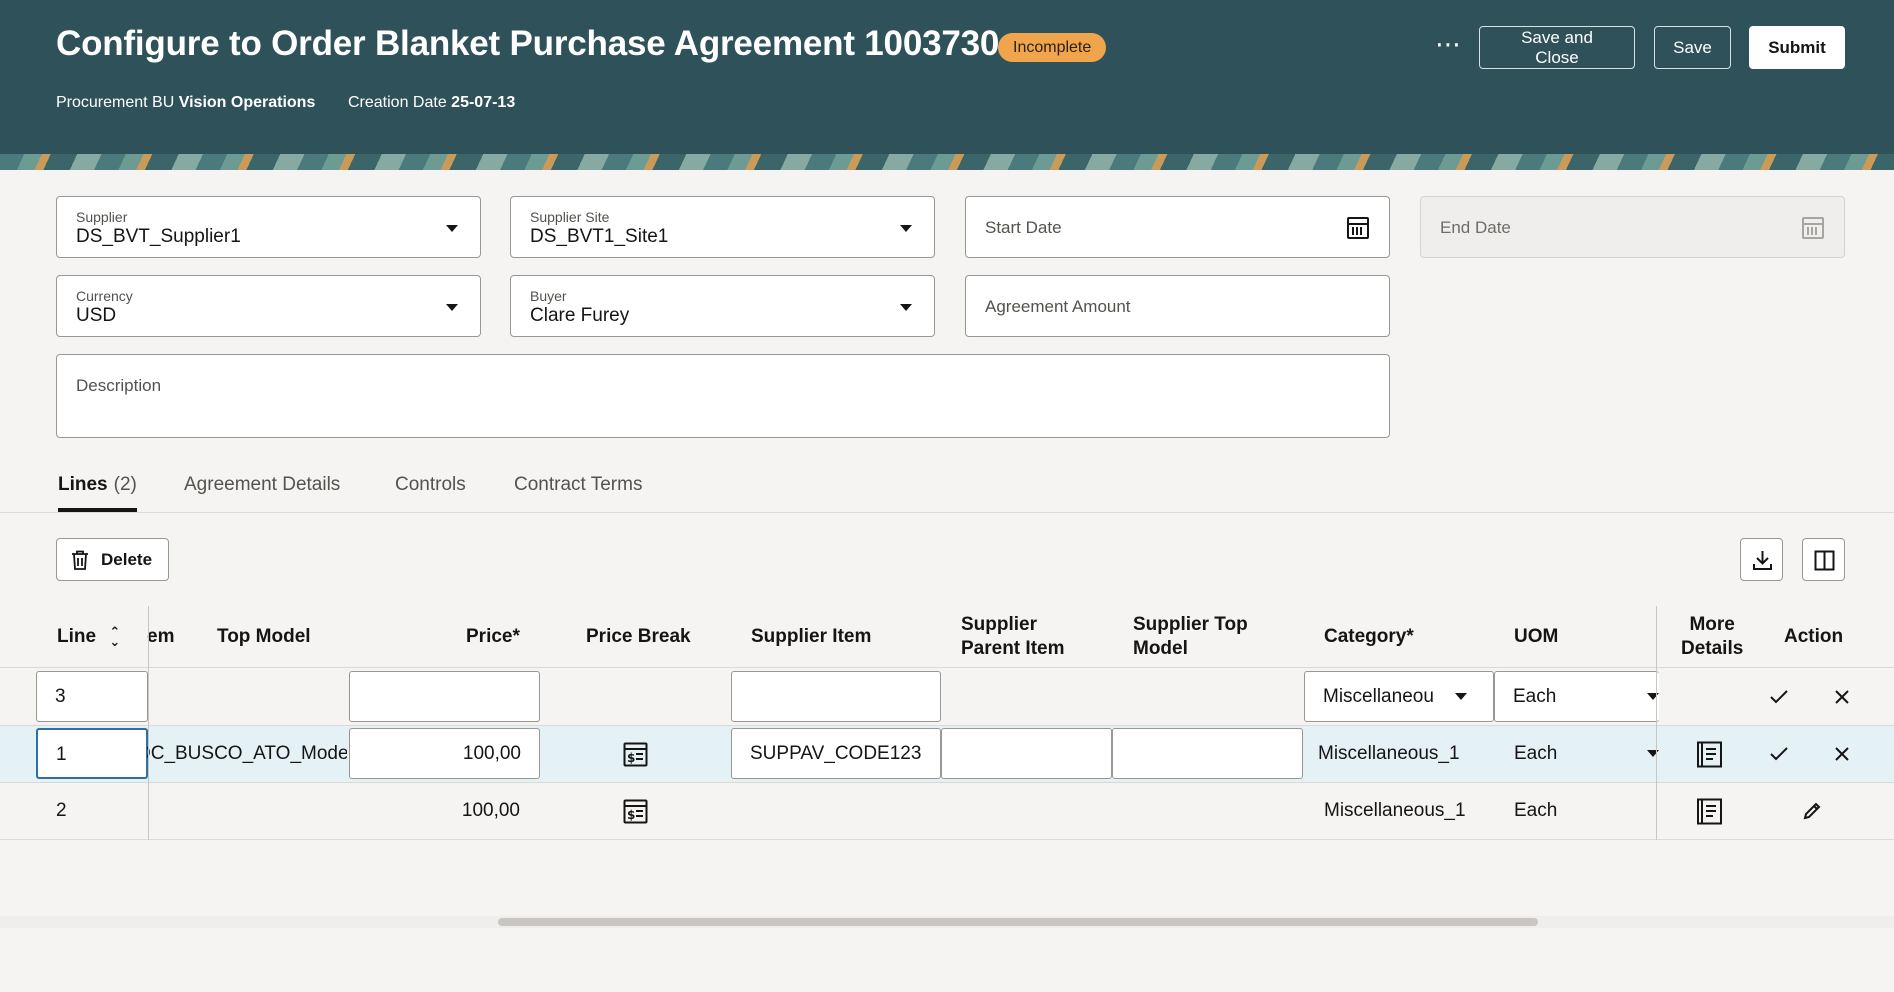 This screenshot has height=992, width=1894. Describe the element at coordinates (102, 217) in the screenshot. I see `supplier-label: Supplier` at that location.